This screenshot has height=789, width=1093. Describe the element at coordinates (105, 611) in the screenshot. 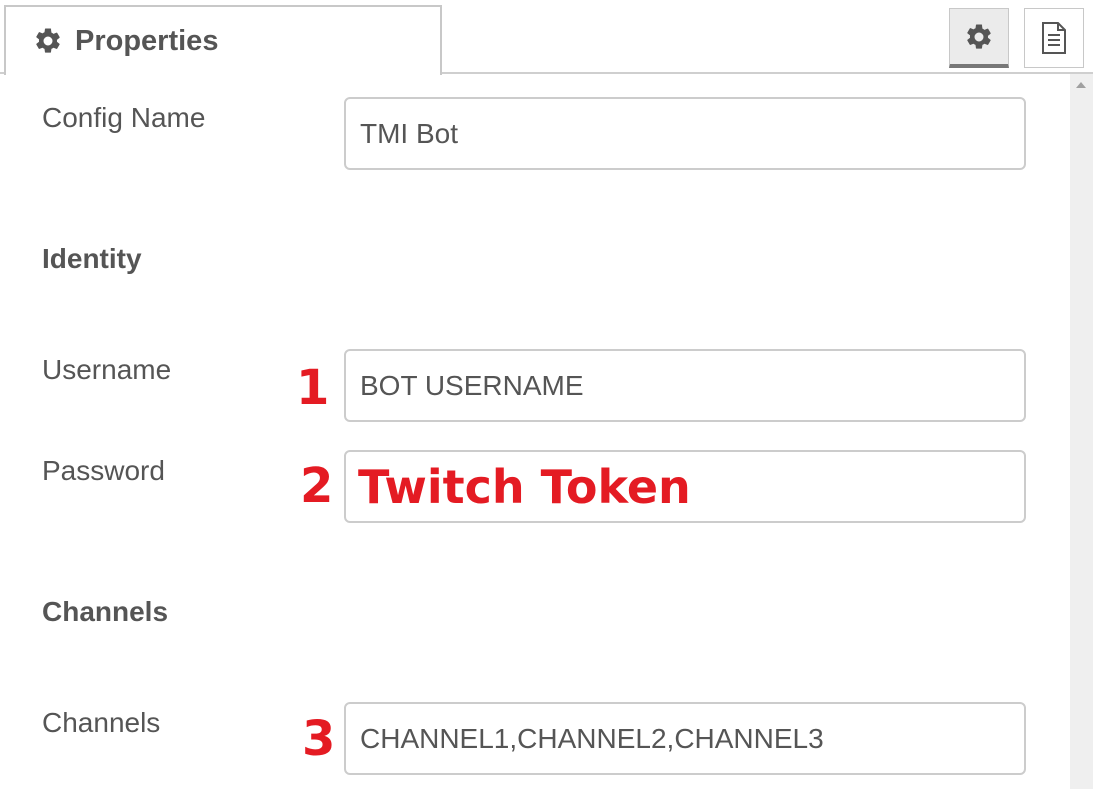

I see `channels-heading: Channels` at that location.